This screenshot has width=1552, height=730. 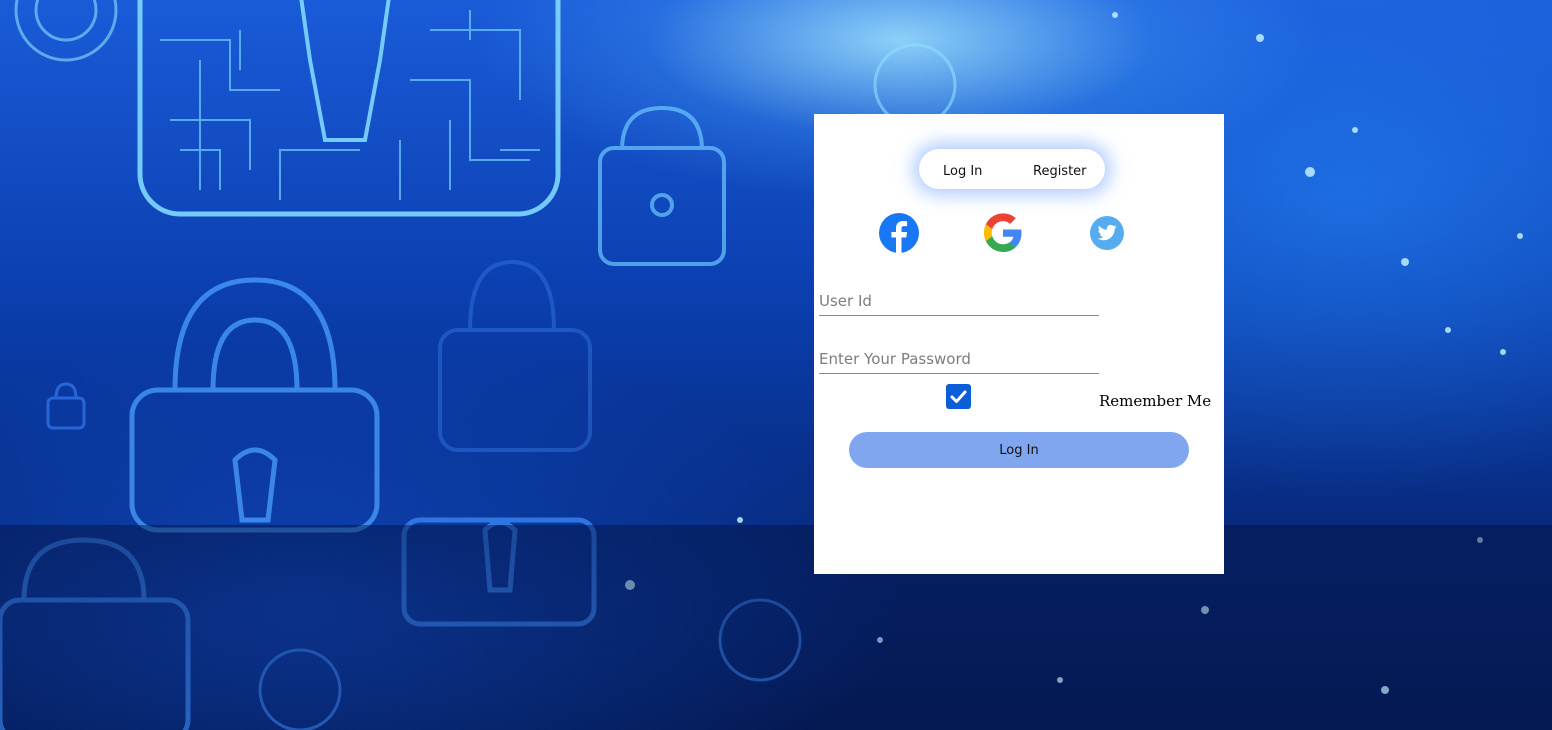 I want to click on password-input, so click(x=959, y=359).